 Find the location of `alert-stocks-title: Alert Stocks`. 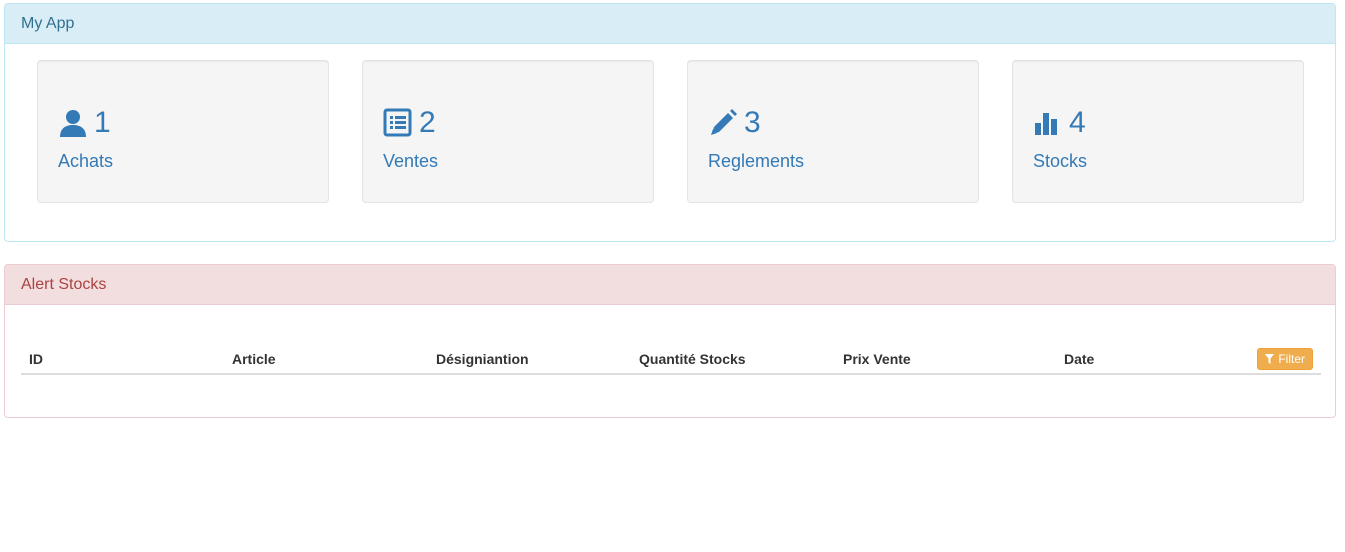

alert-stocks-title: Alert Stocks is located at coordinates (670, 285).